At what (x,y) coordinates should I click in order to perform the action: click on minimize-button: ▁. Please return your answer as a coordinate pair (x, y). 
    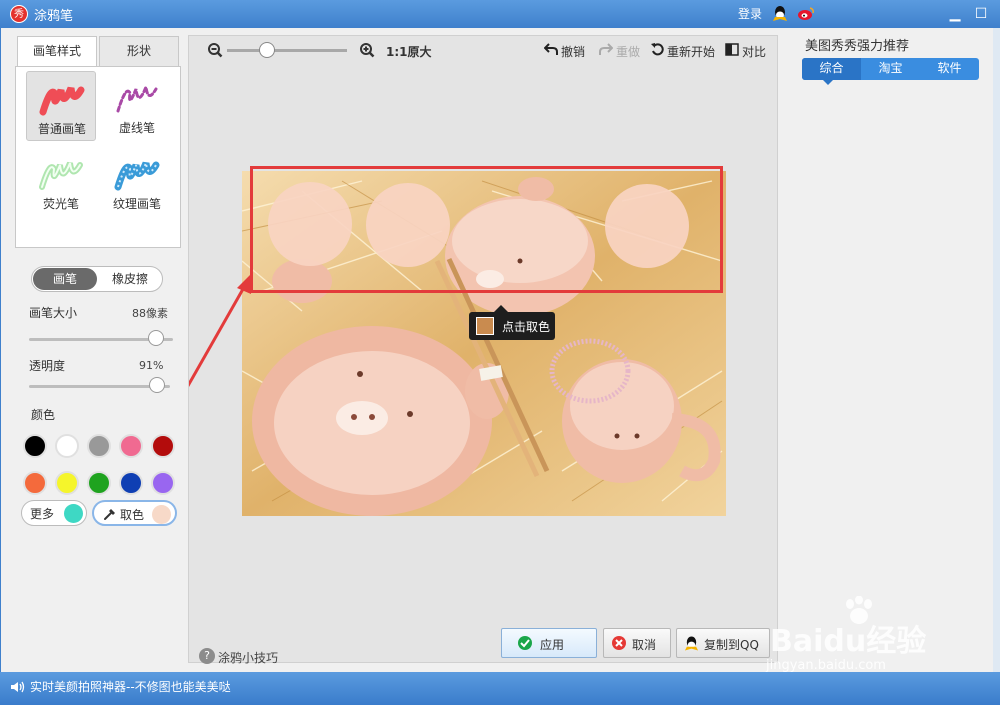
    Looking at the image, I should click on (955, 14).